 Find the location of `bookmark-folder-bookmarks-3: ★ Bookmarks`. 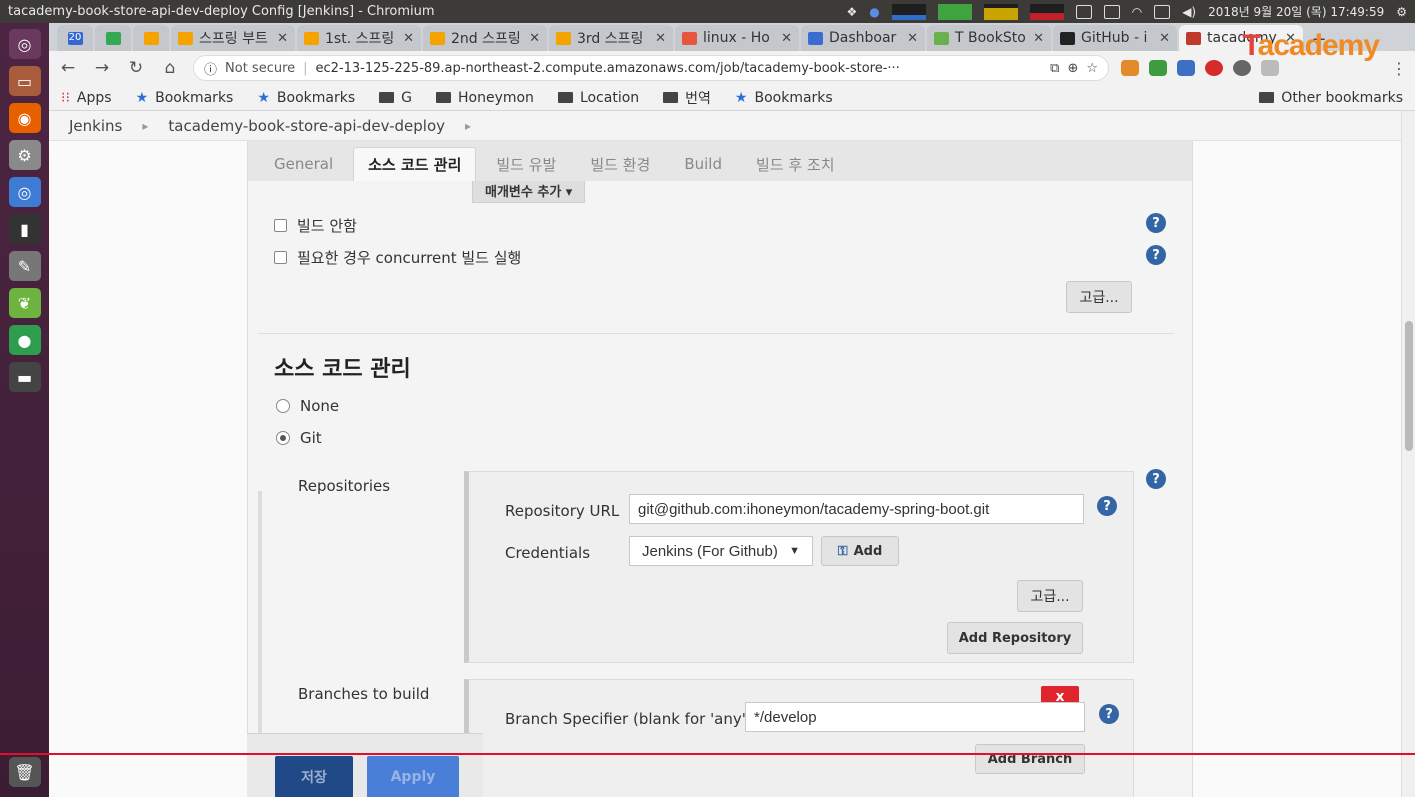

bookmark-folder-bookmarks-3: ★ Bookmarks is located at coordinates (784, 98).